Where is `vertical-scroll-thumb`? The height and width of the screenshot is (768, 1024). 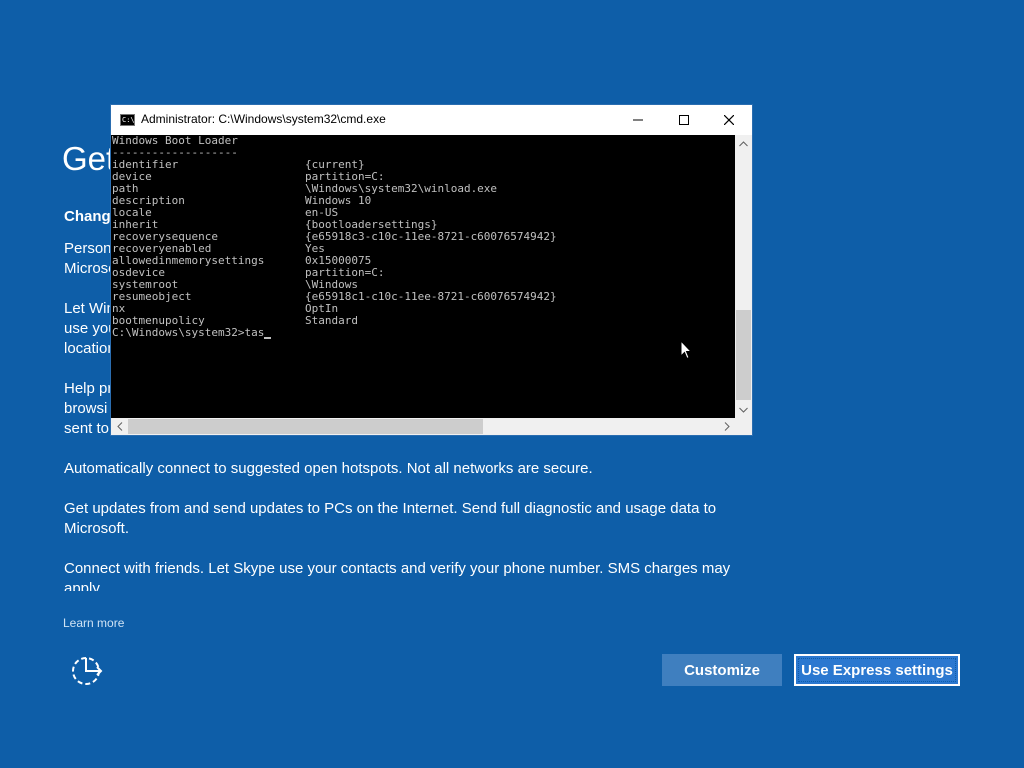
vertical-scroll-thumb is located at coordinates (743, 355).